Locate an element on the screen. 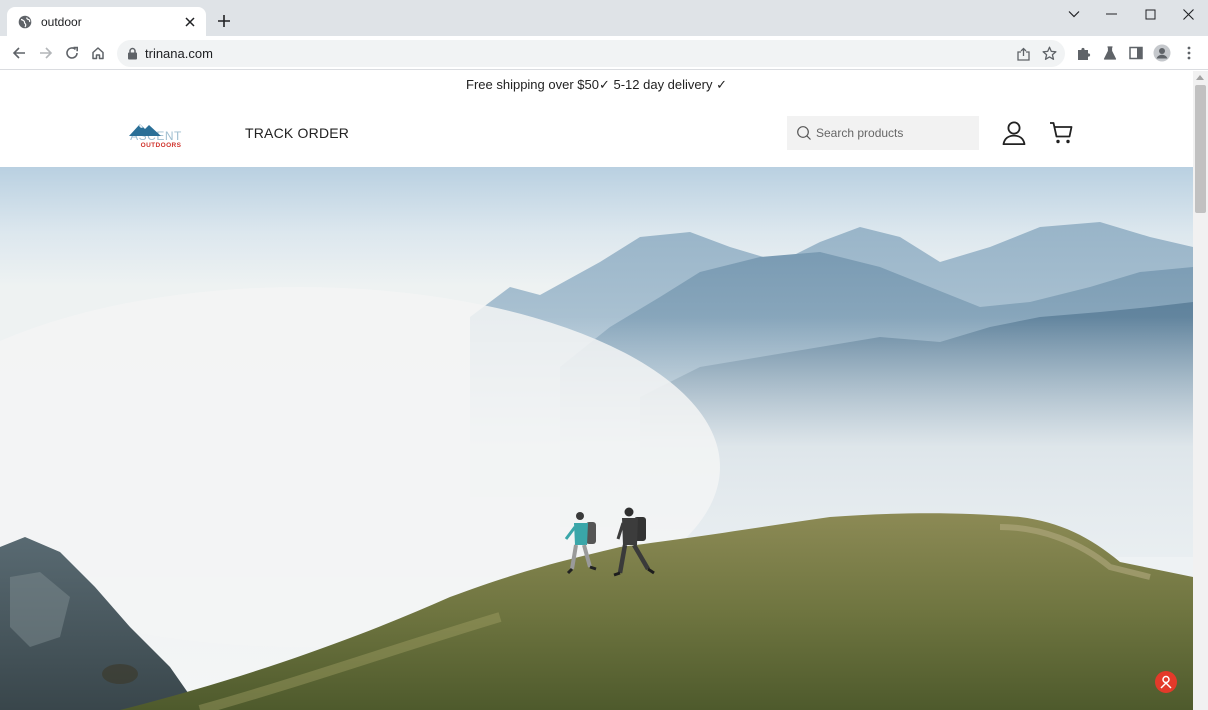 This screenshot has width=1208, height=710. globe-icon is located at coordinates (25, 22).